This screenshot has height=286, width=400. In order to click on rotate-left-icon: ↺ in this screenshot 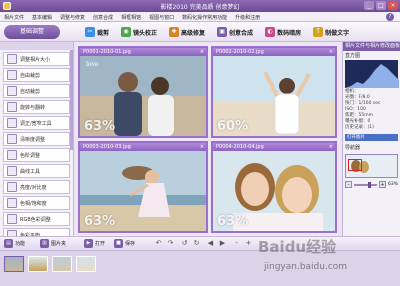, I will do `click(184, 243)`.